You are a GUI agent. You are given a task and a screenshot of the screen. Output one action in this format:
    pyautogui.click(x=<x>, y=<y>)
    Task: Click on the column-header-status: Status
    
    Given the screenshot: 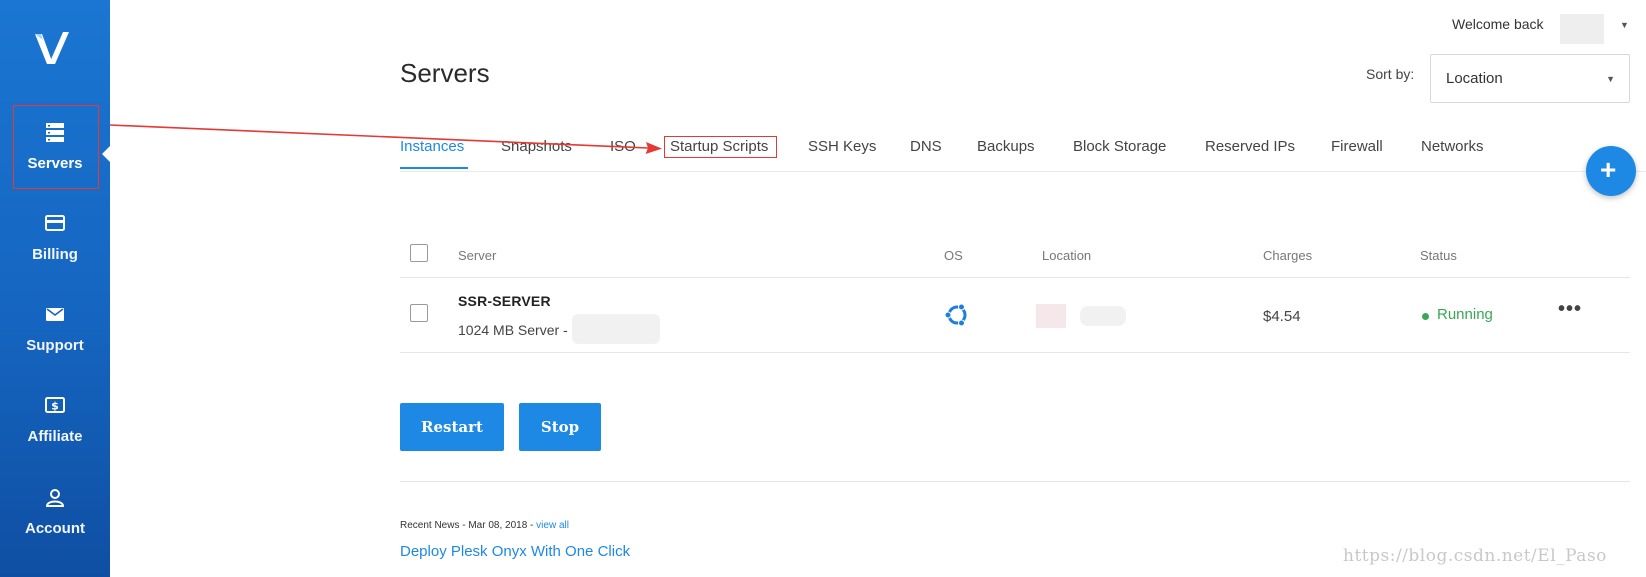 What is the action you would take?
    pyautogui.click(x=1438, y=255)
    